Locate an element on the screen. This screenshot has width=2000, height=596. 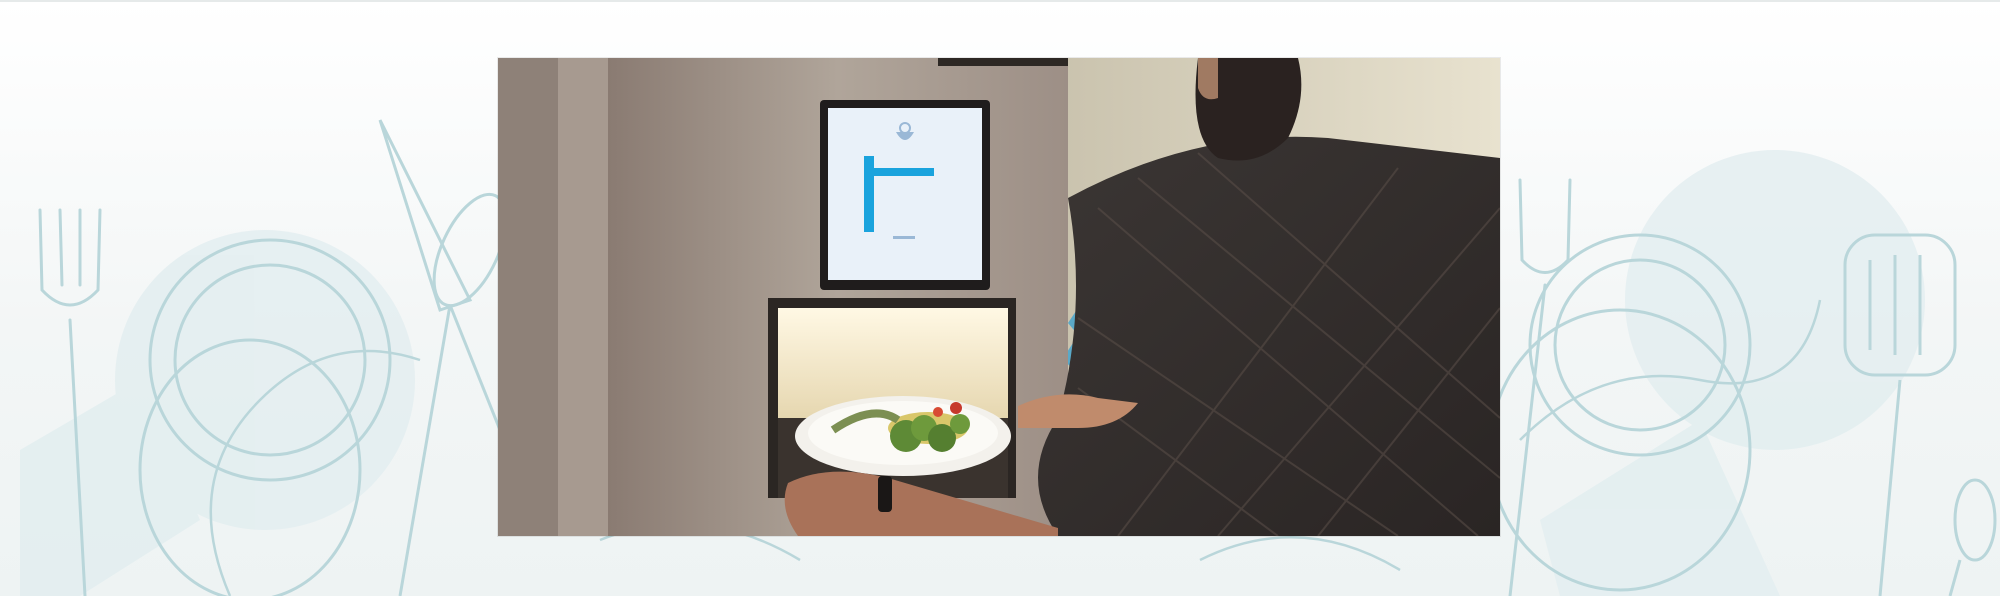
plate-of-vegetables is located at coordinates (903, 436).